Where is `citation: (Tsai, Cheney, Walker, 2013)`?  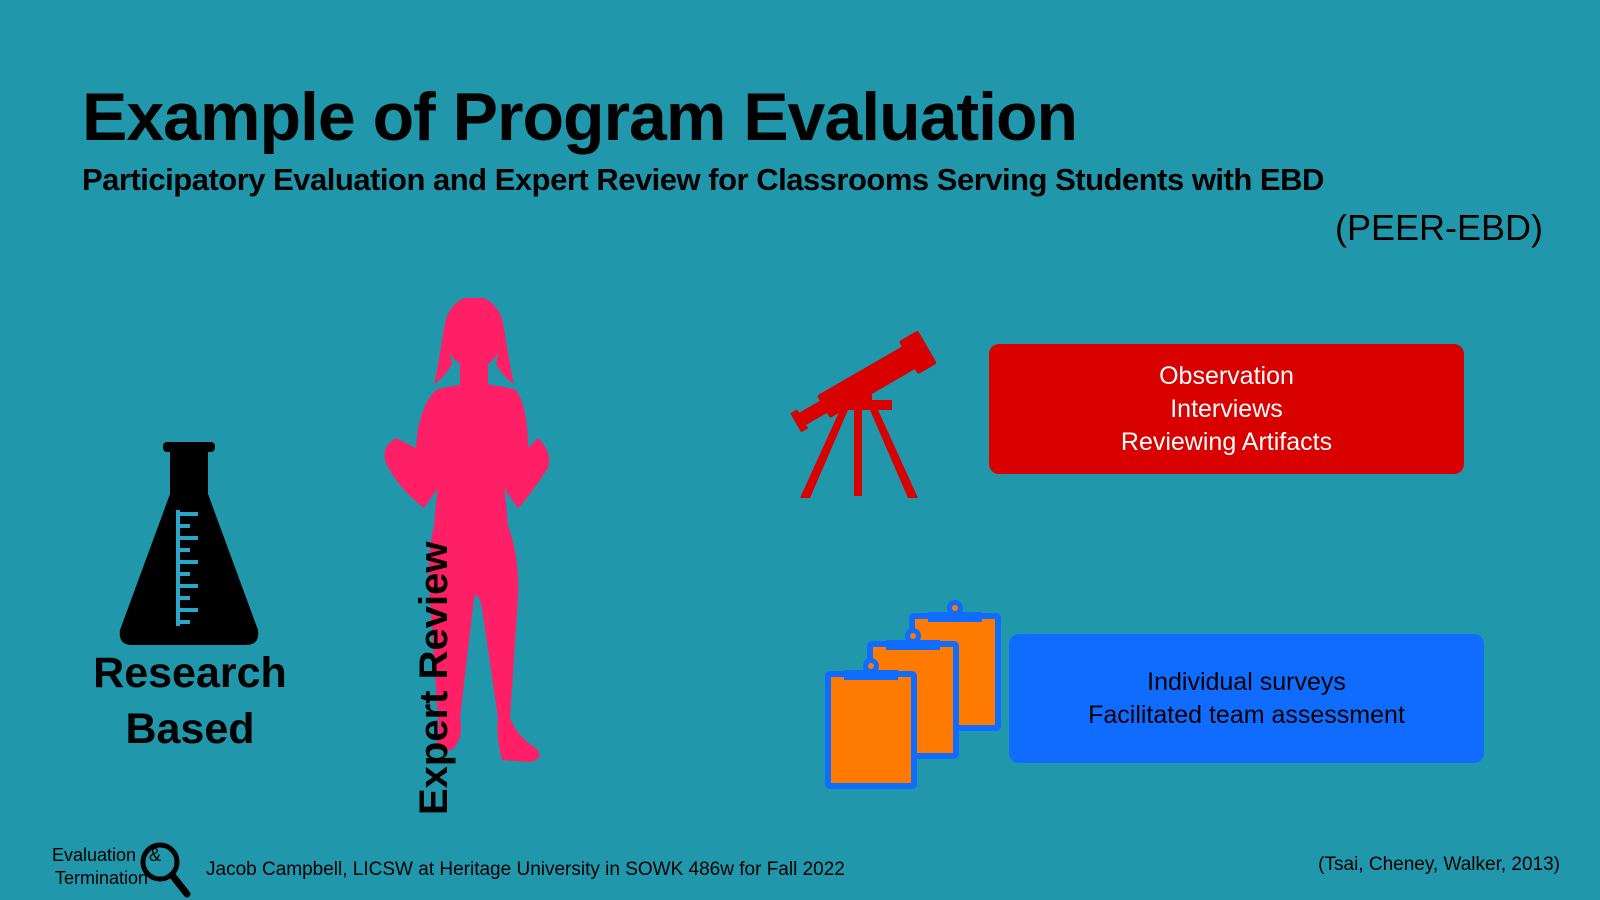 citation: (Tsai, Cheney, Walker, 2013) is located at coordinates (1439, 864).